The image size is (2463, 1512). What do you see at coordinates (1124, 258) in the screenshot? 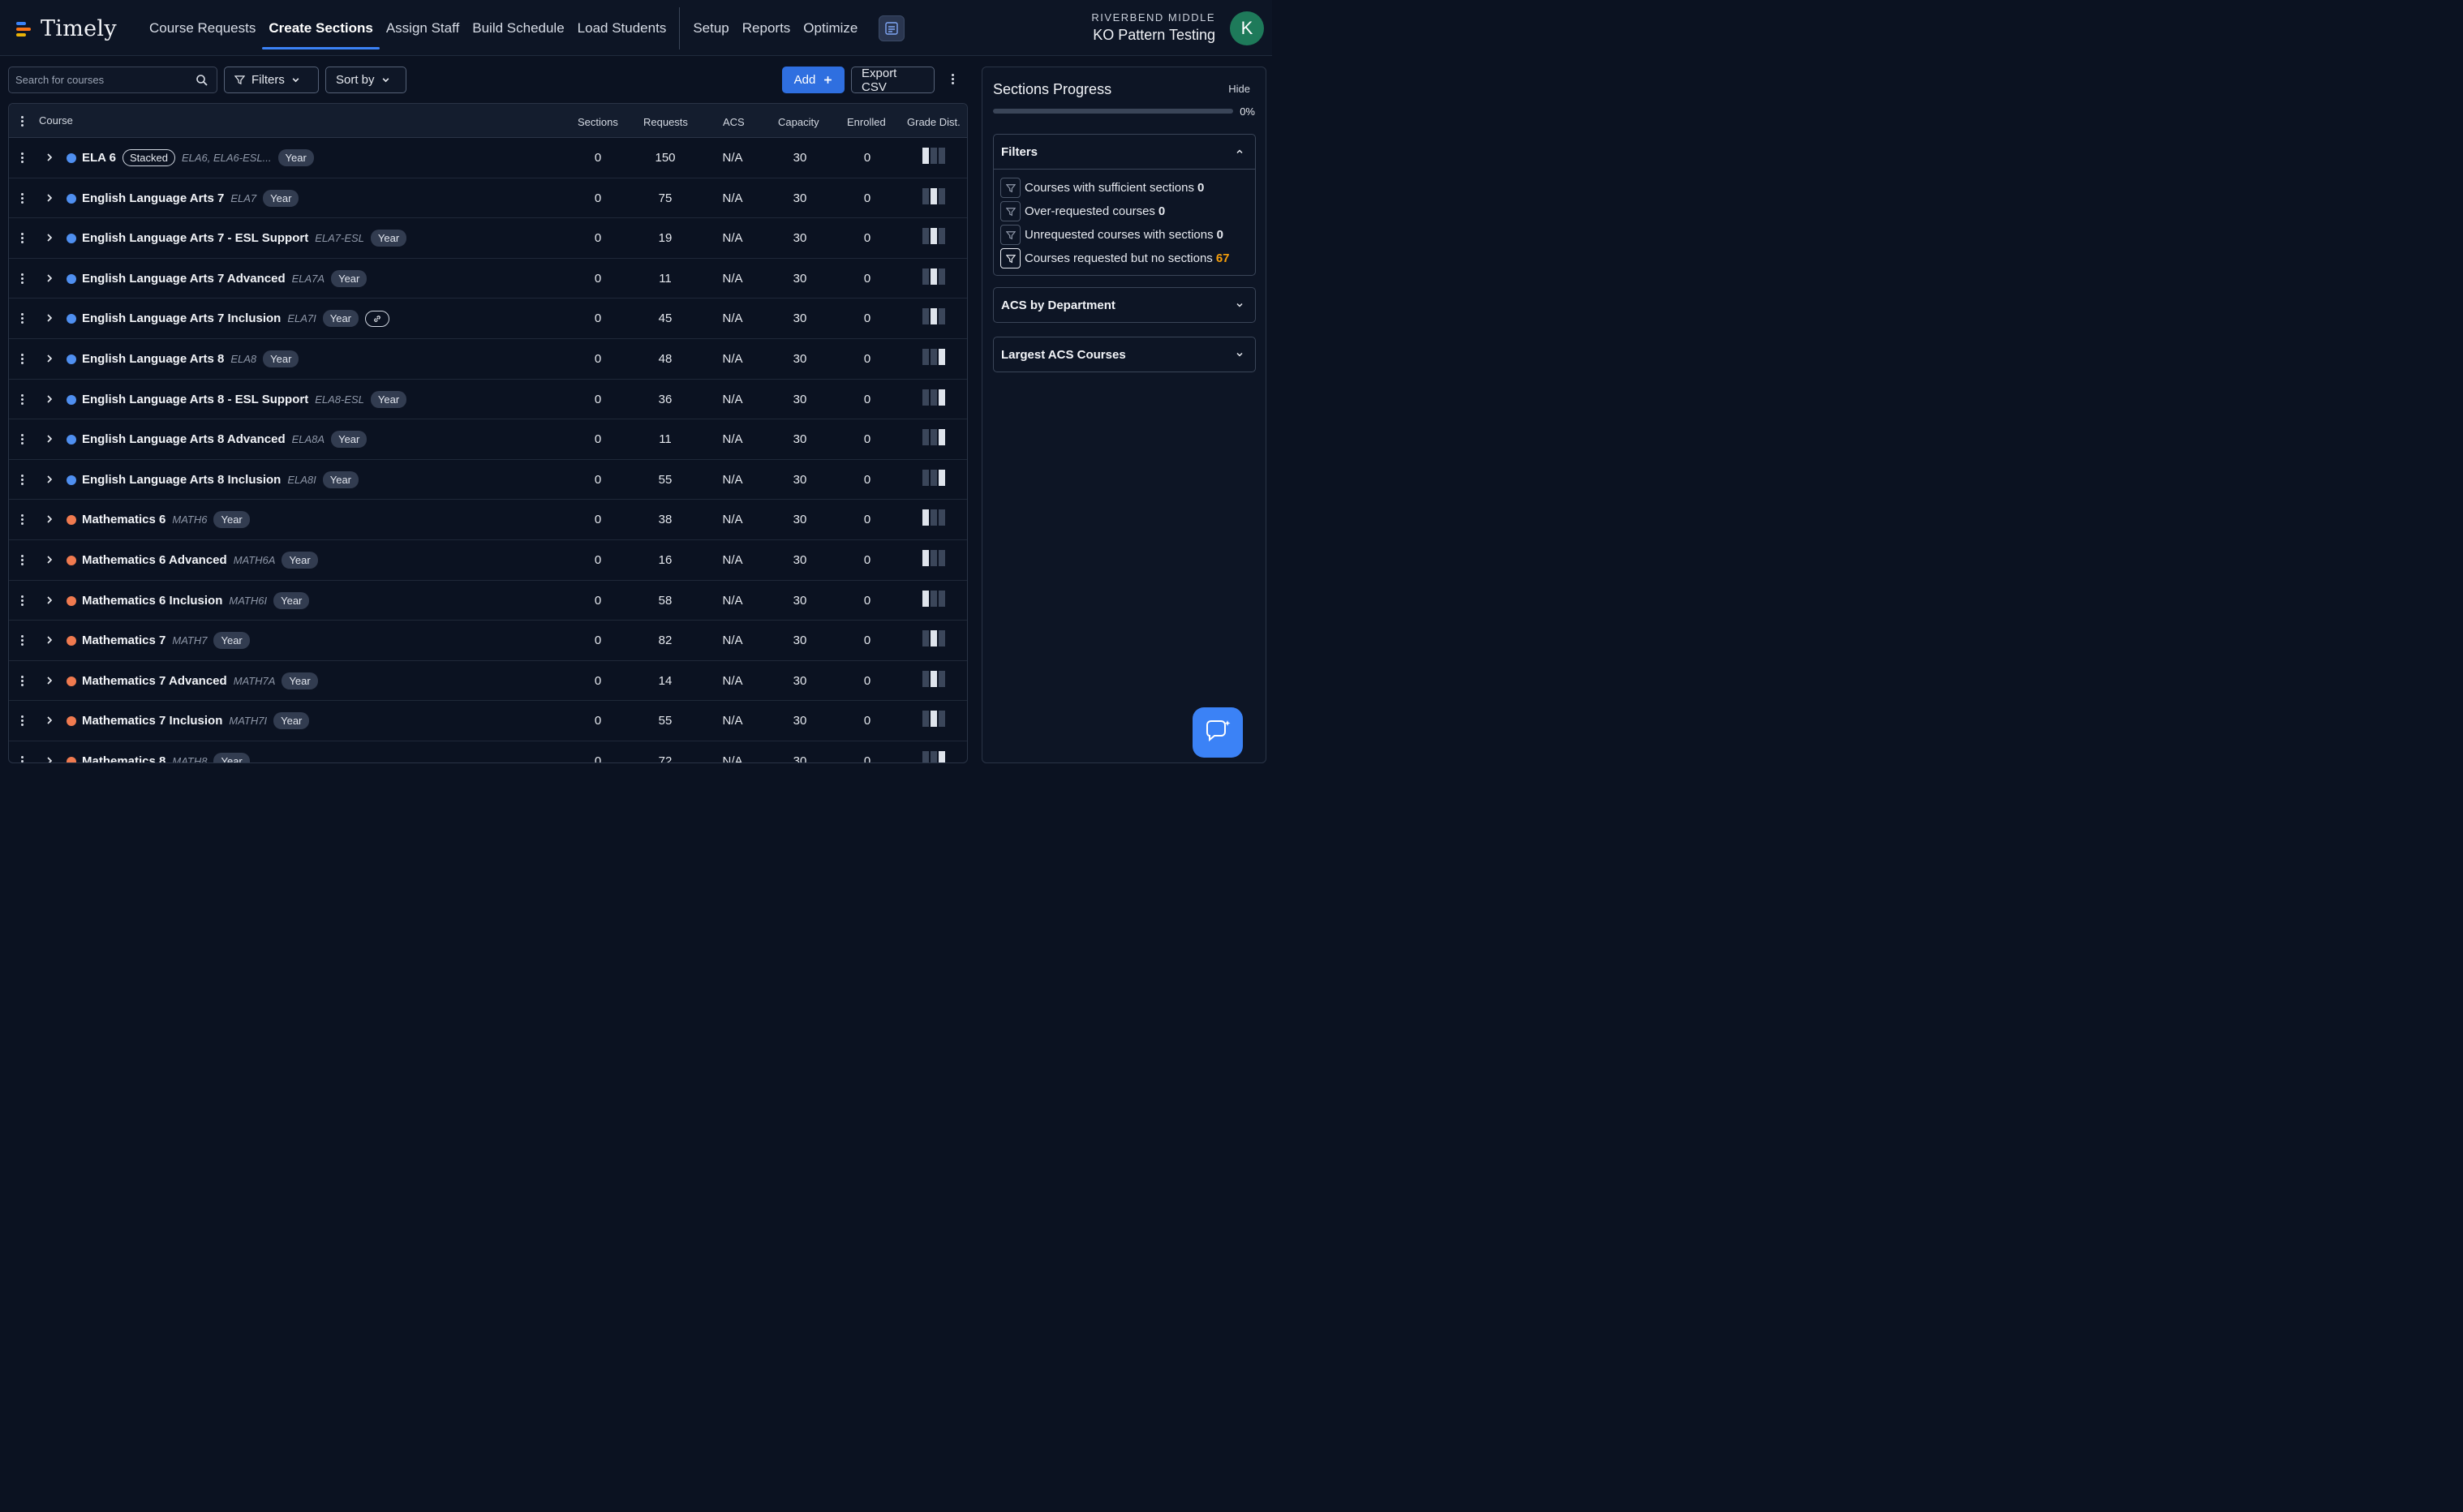
I see `filter-item: Courses requested but no sections 67` at bounding box center [1124, 258].